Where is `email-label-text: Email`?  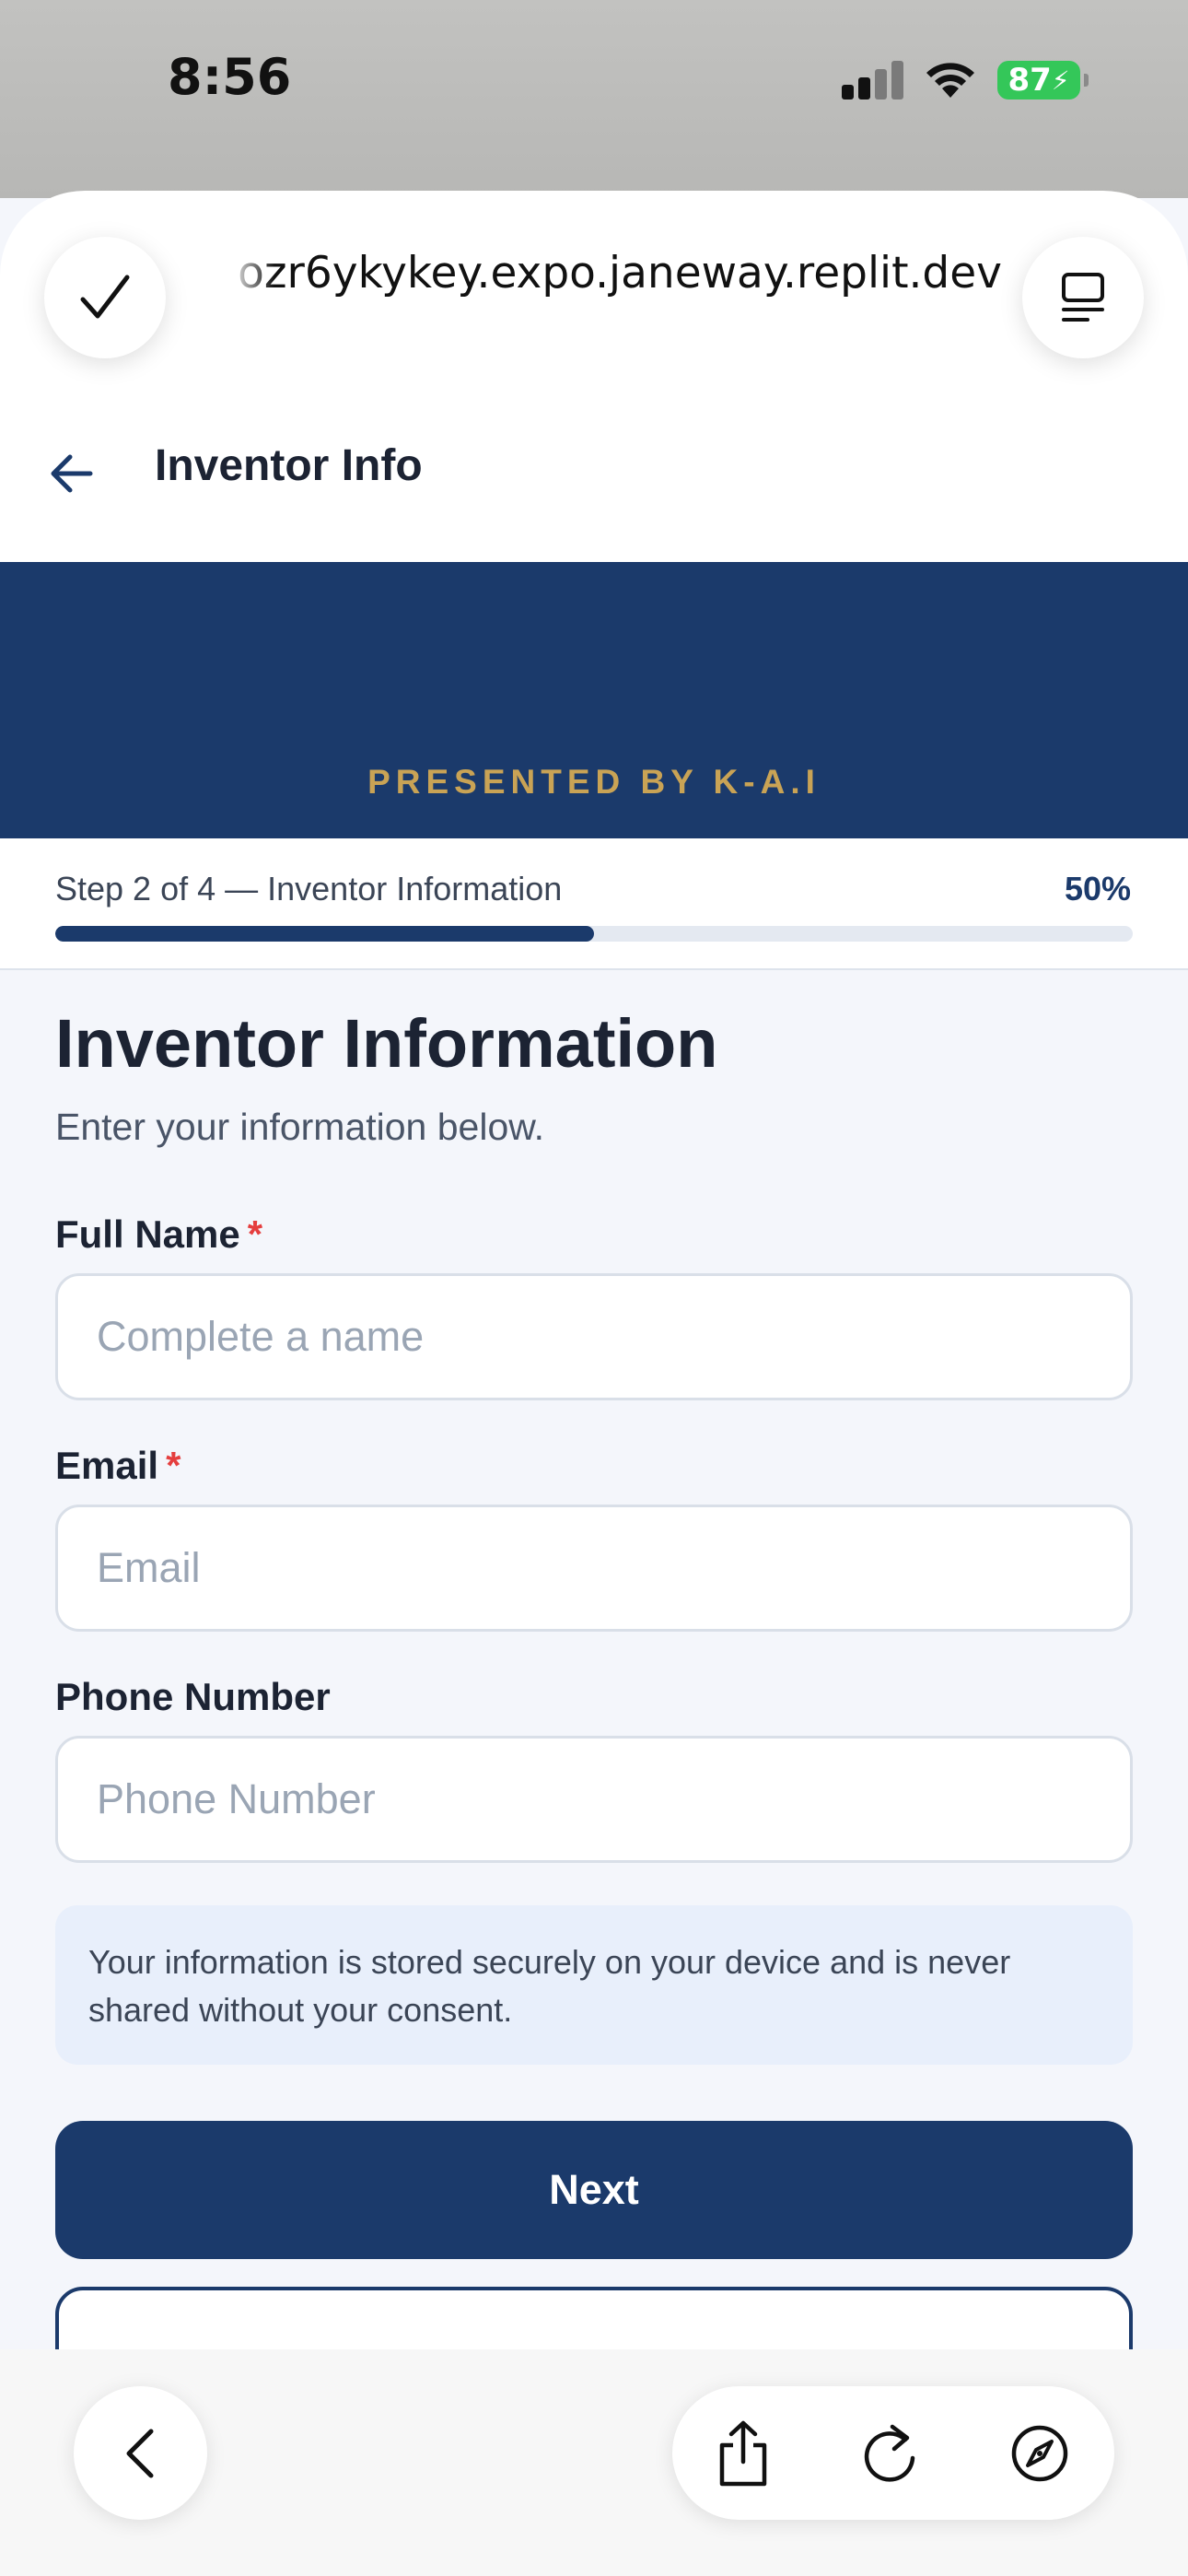 email-label-text: Email is located at coordinates (107, 1465).